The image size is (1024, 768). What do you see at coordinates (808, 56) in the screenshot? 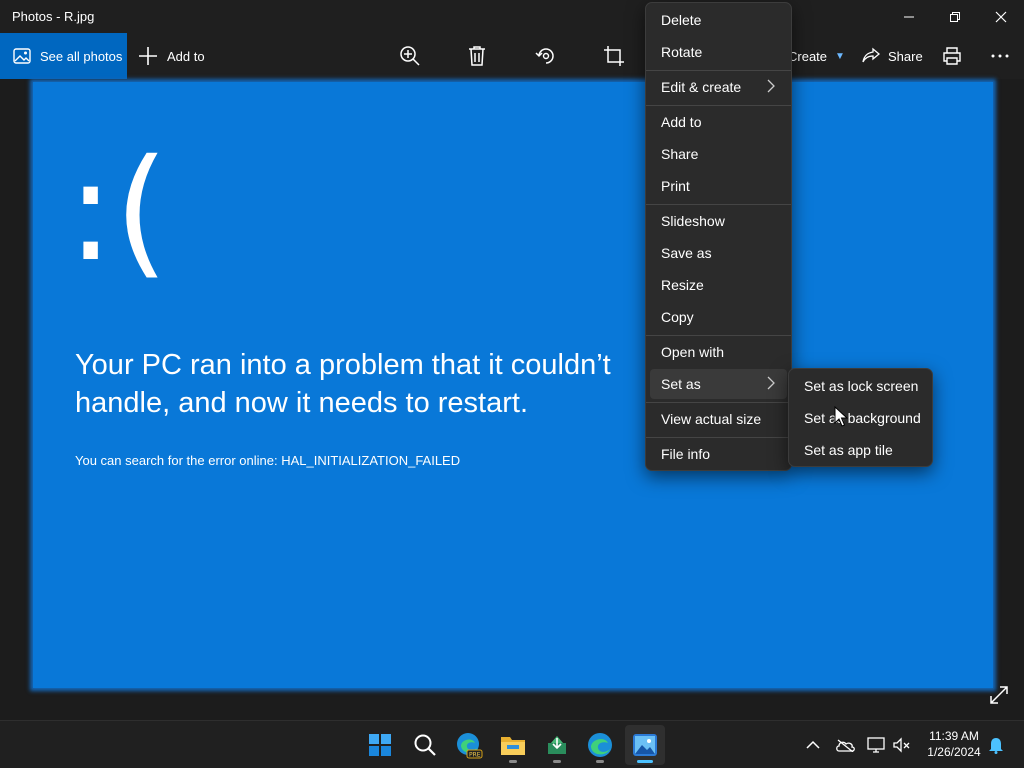
I see `create-label: Create` at bounding box center [808, 56].